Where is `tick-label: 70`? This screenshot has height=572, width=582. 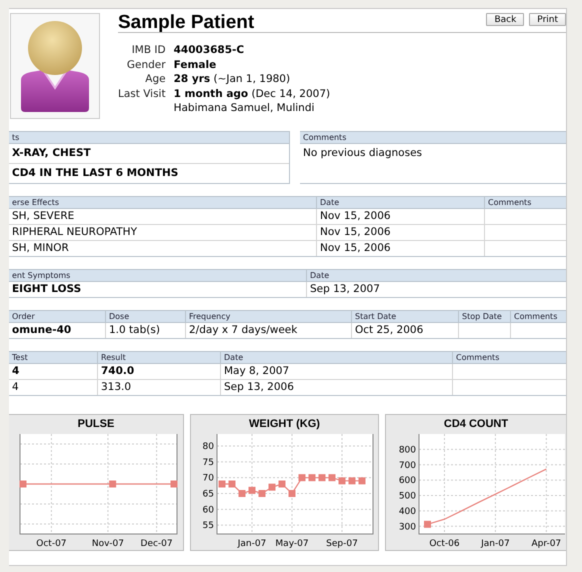 tick-label: 70 is located at coordinates (208, 479).